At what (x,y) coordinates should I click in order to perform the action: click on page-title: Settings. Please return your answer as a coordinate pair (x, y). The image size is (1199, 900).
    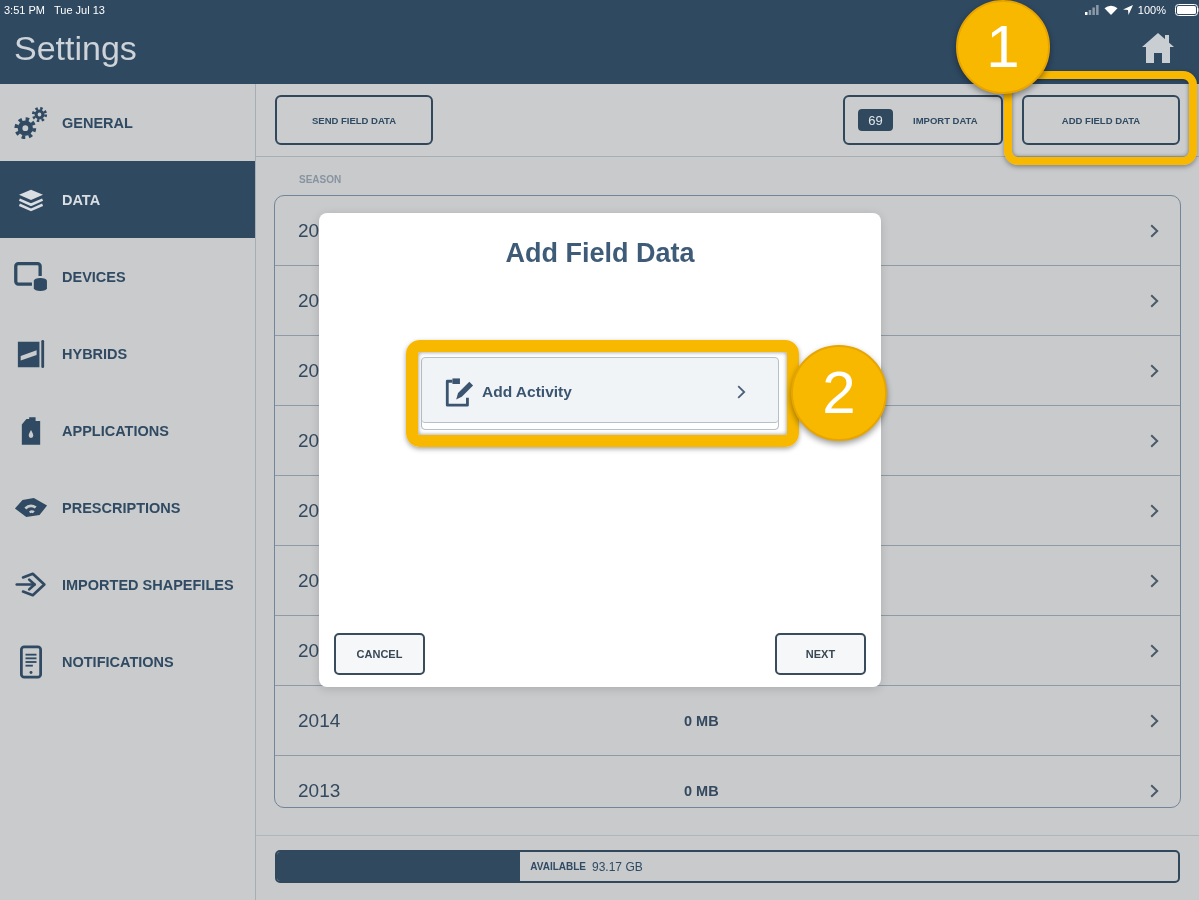
    Looking at the image, I should click on (75, 47).